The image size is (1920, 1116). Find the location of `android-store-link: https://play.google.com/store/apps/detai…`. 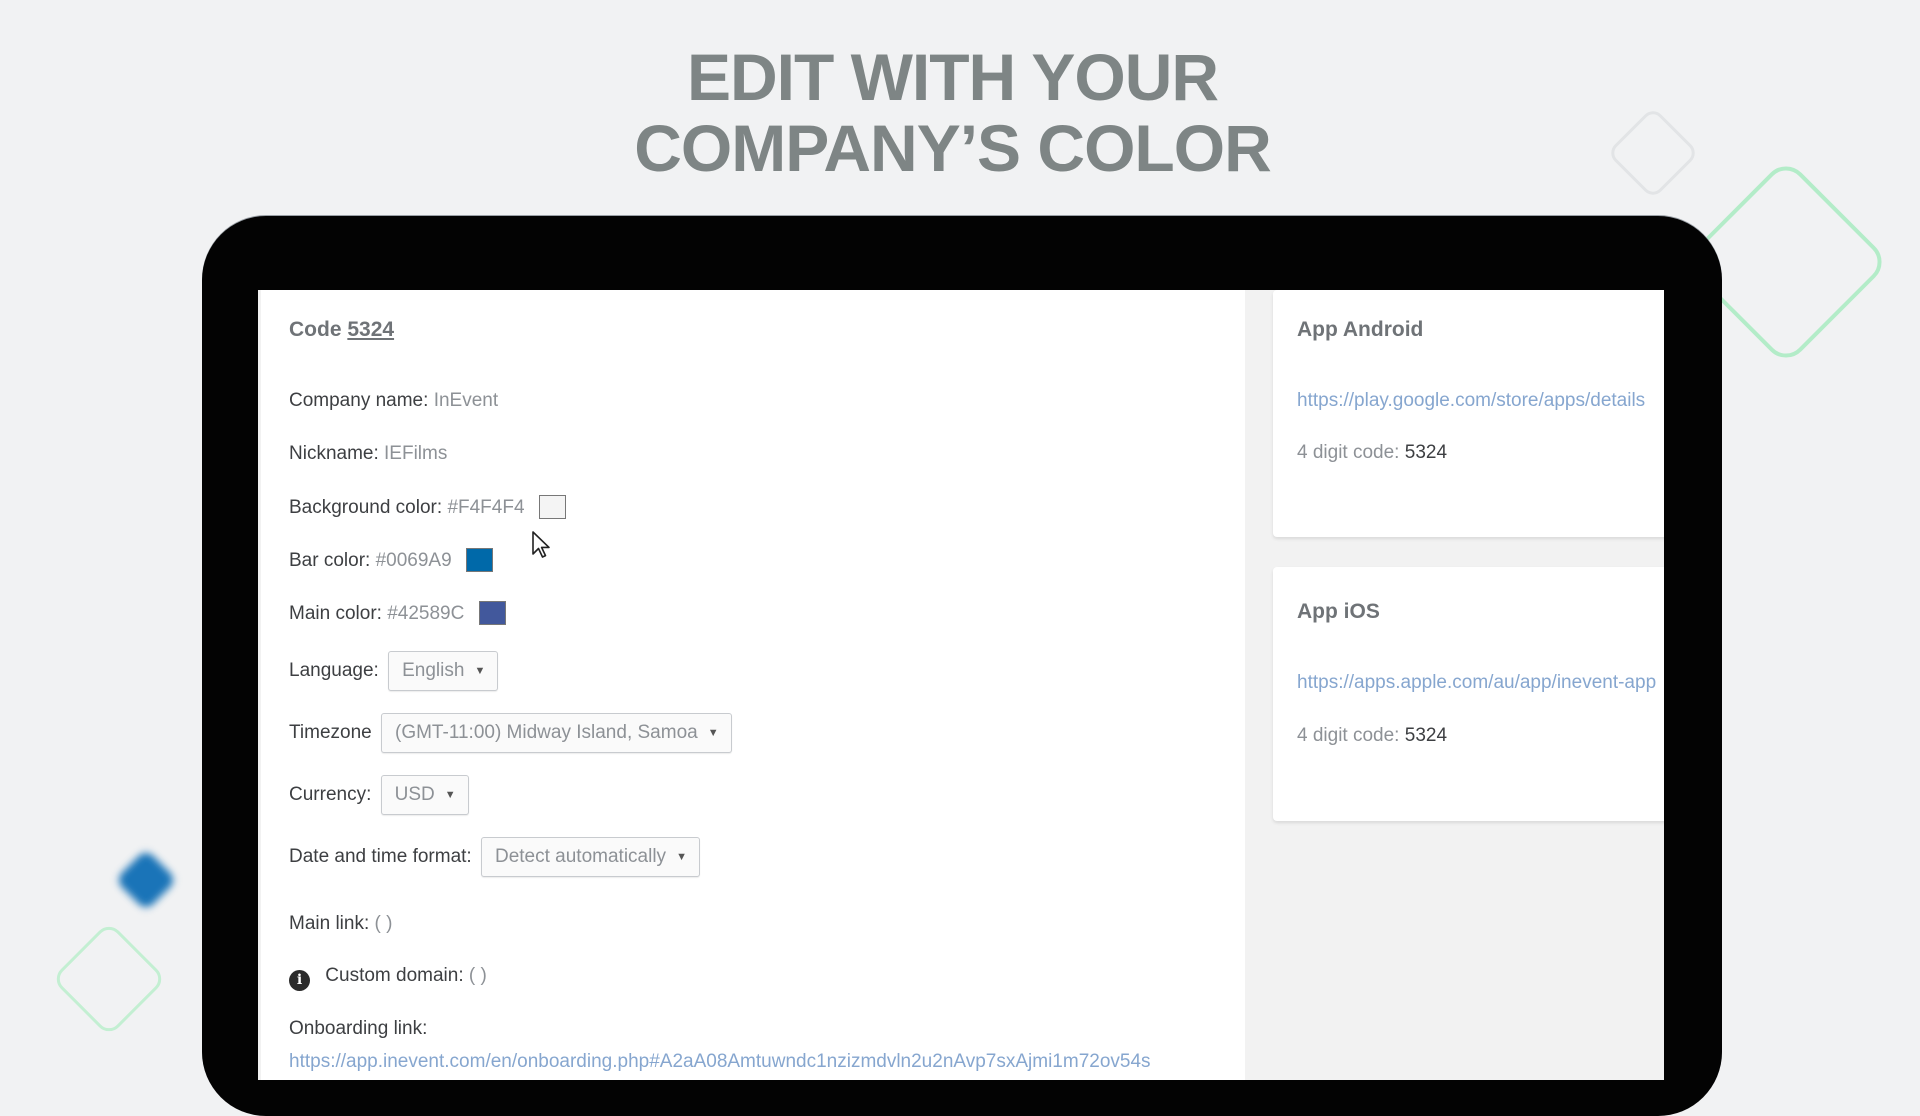

android-store-link: https://play.google.com/store/apps/detai… is located at coordinates (1471, 401).